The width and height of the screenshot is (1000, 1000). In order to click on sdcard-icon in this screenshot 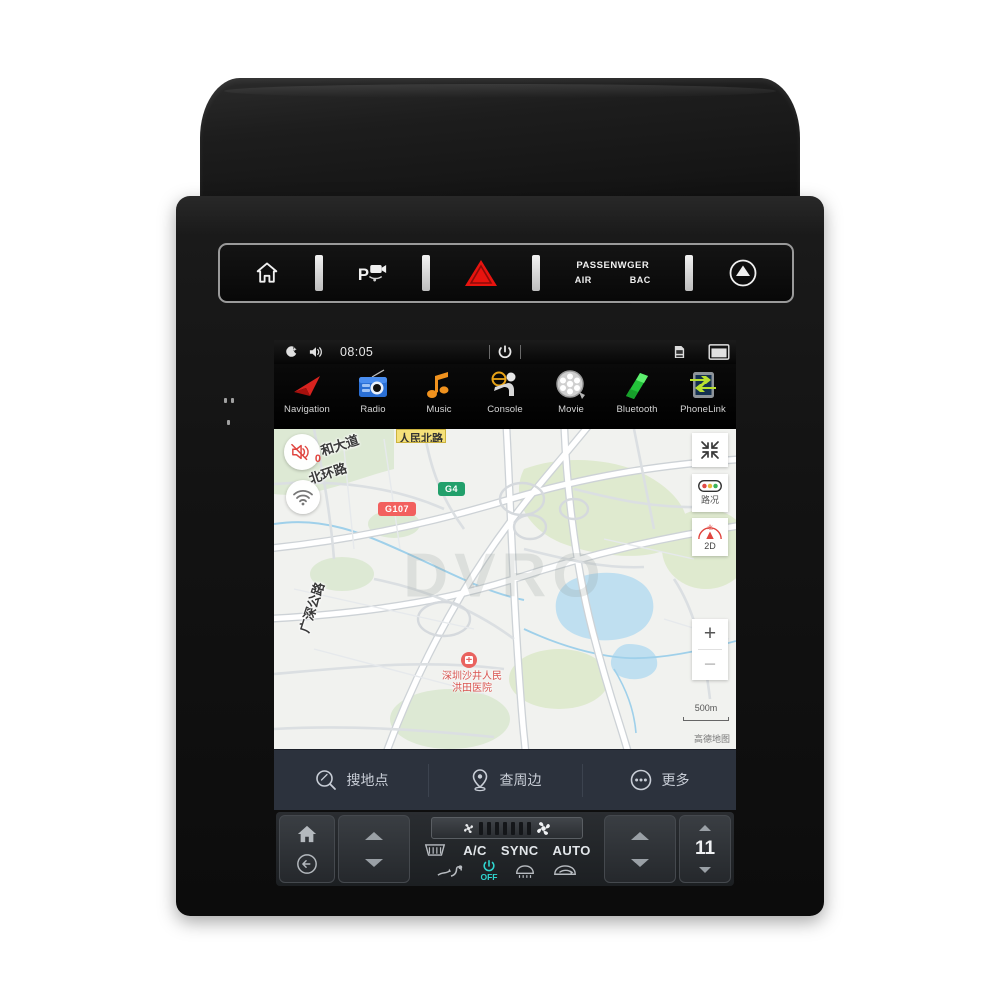, I will do `click(679, 352)`.